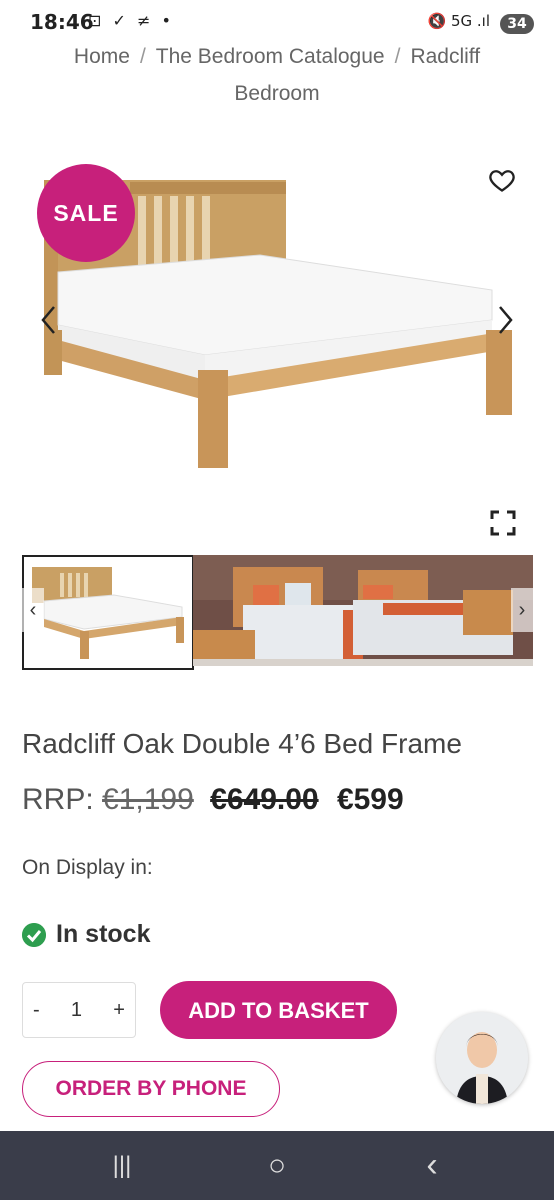 The width and height of the screenshot is (554, 1200). What do you see at coordinates (278, 1010) in the screenshot?
I see `add-to-basket-button: ADD TO BASKET` at bounding box center [278, 1010].